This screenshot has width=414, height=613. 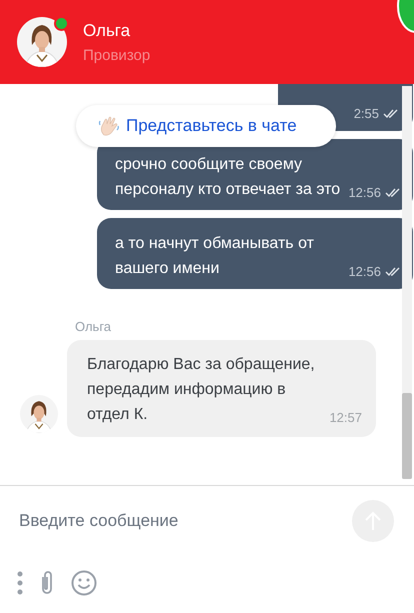 What do you see at coordinates (211, 126) in the screenshot?
I see `prompt-text: Представьтесь в чате` at bounding box center [211, 126].